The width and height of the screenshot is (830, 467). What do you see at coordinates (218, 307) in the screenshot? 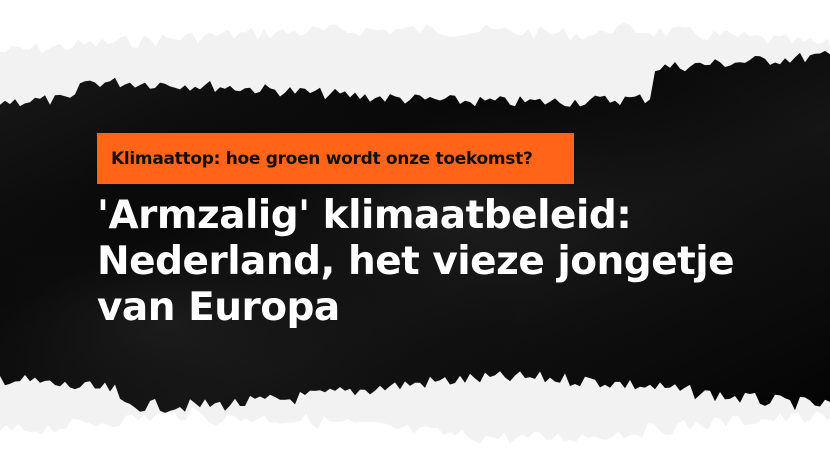
I see `headline-line-3: van Europa` at bounding box center [218, 307].